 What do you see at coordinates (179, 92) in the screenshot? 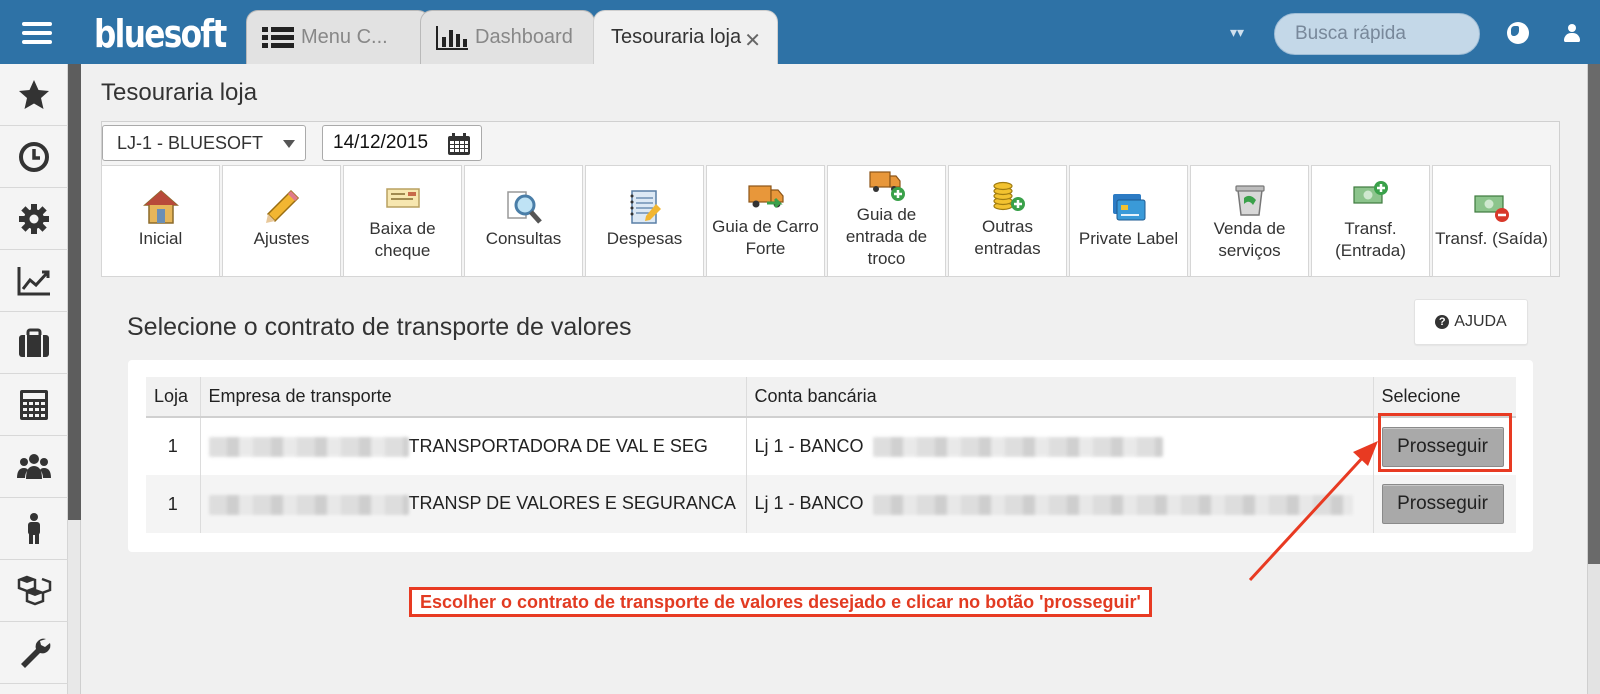
I see `page-title: Tesouraria loja` at bounding box center [179, 92].